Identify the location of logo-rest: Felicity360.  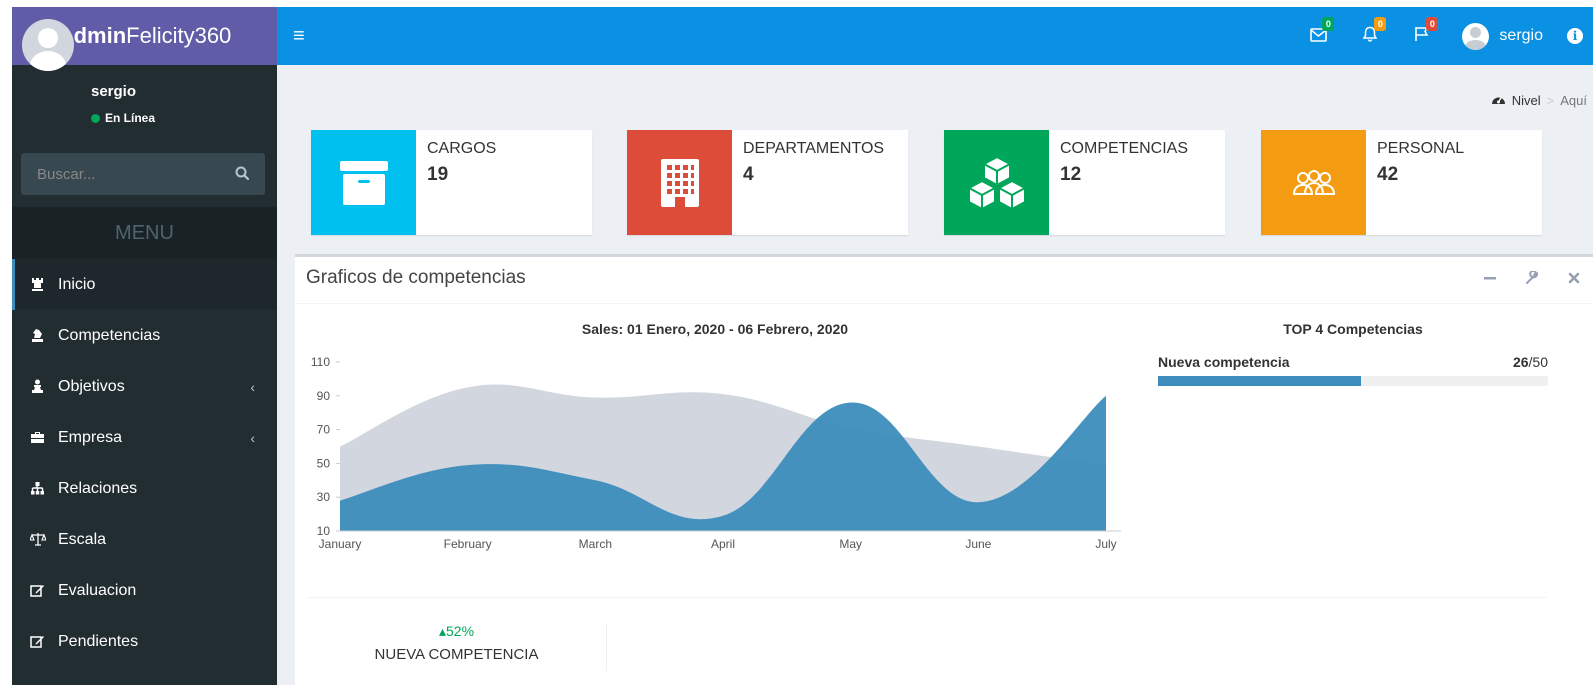
(179, 35).